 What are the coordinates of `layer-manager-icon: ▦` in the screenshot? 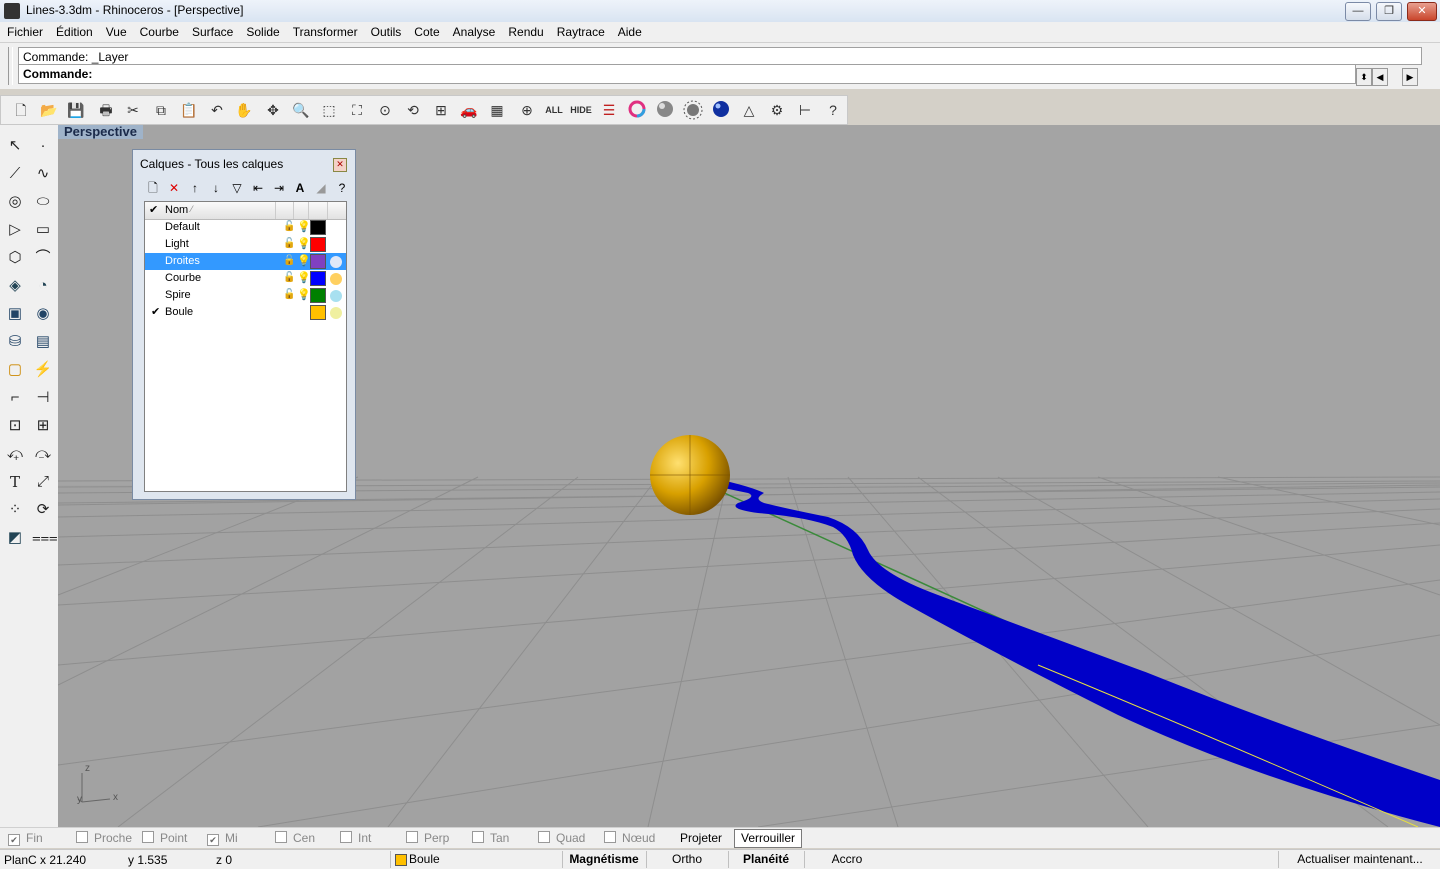 It's located at (497, 110).